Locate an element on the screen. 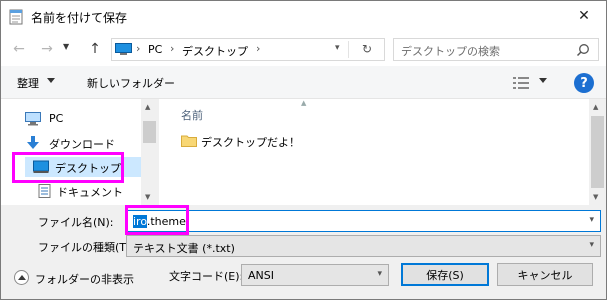 This screenshot has width=607, height=300. download-arrow-icon is located at coordinates (33, 142).